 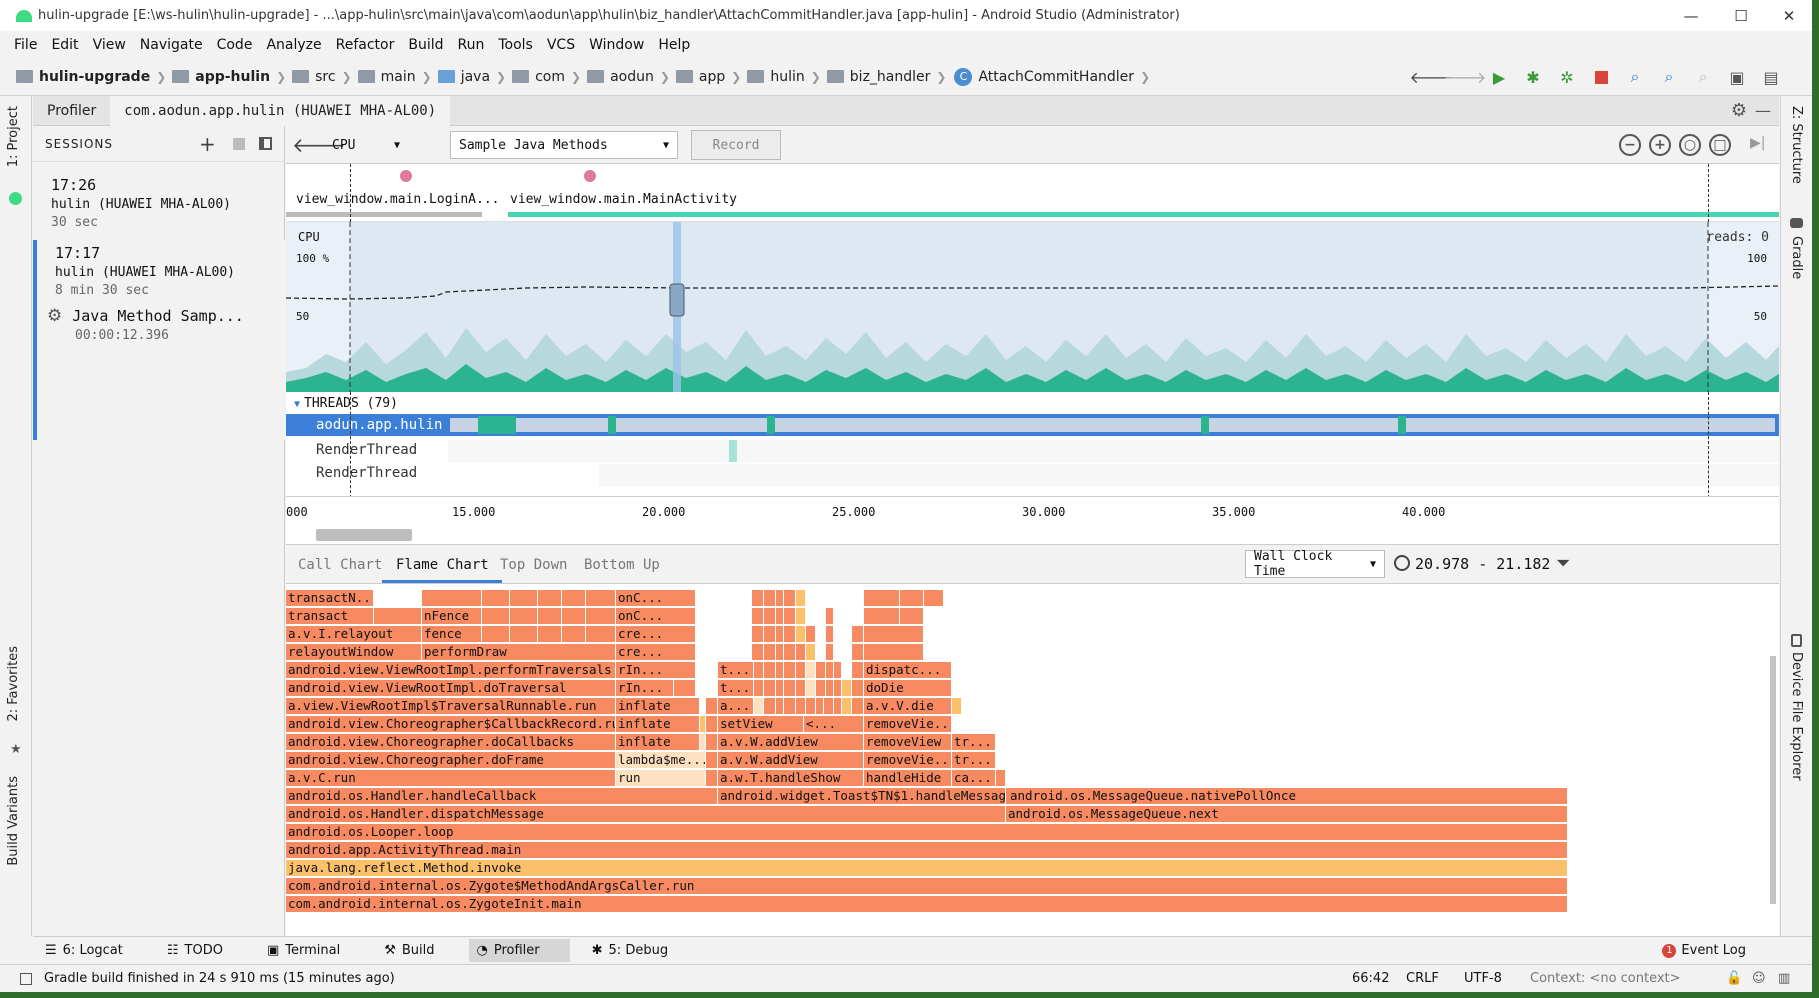 What do you see at coordinates (451, 688) in the screenshot?
I see `flame-frame: android.view.ViewRootImpl.doTraversal` at bounding box center [451, 688].